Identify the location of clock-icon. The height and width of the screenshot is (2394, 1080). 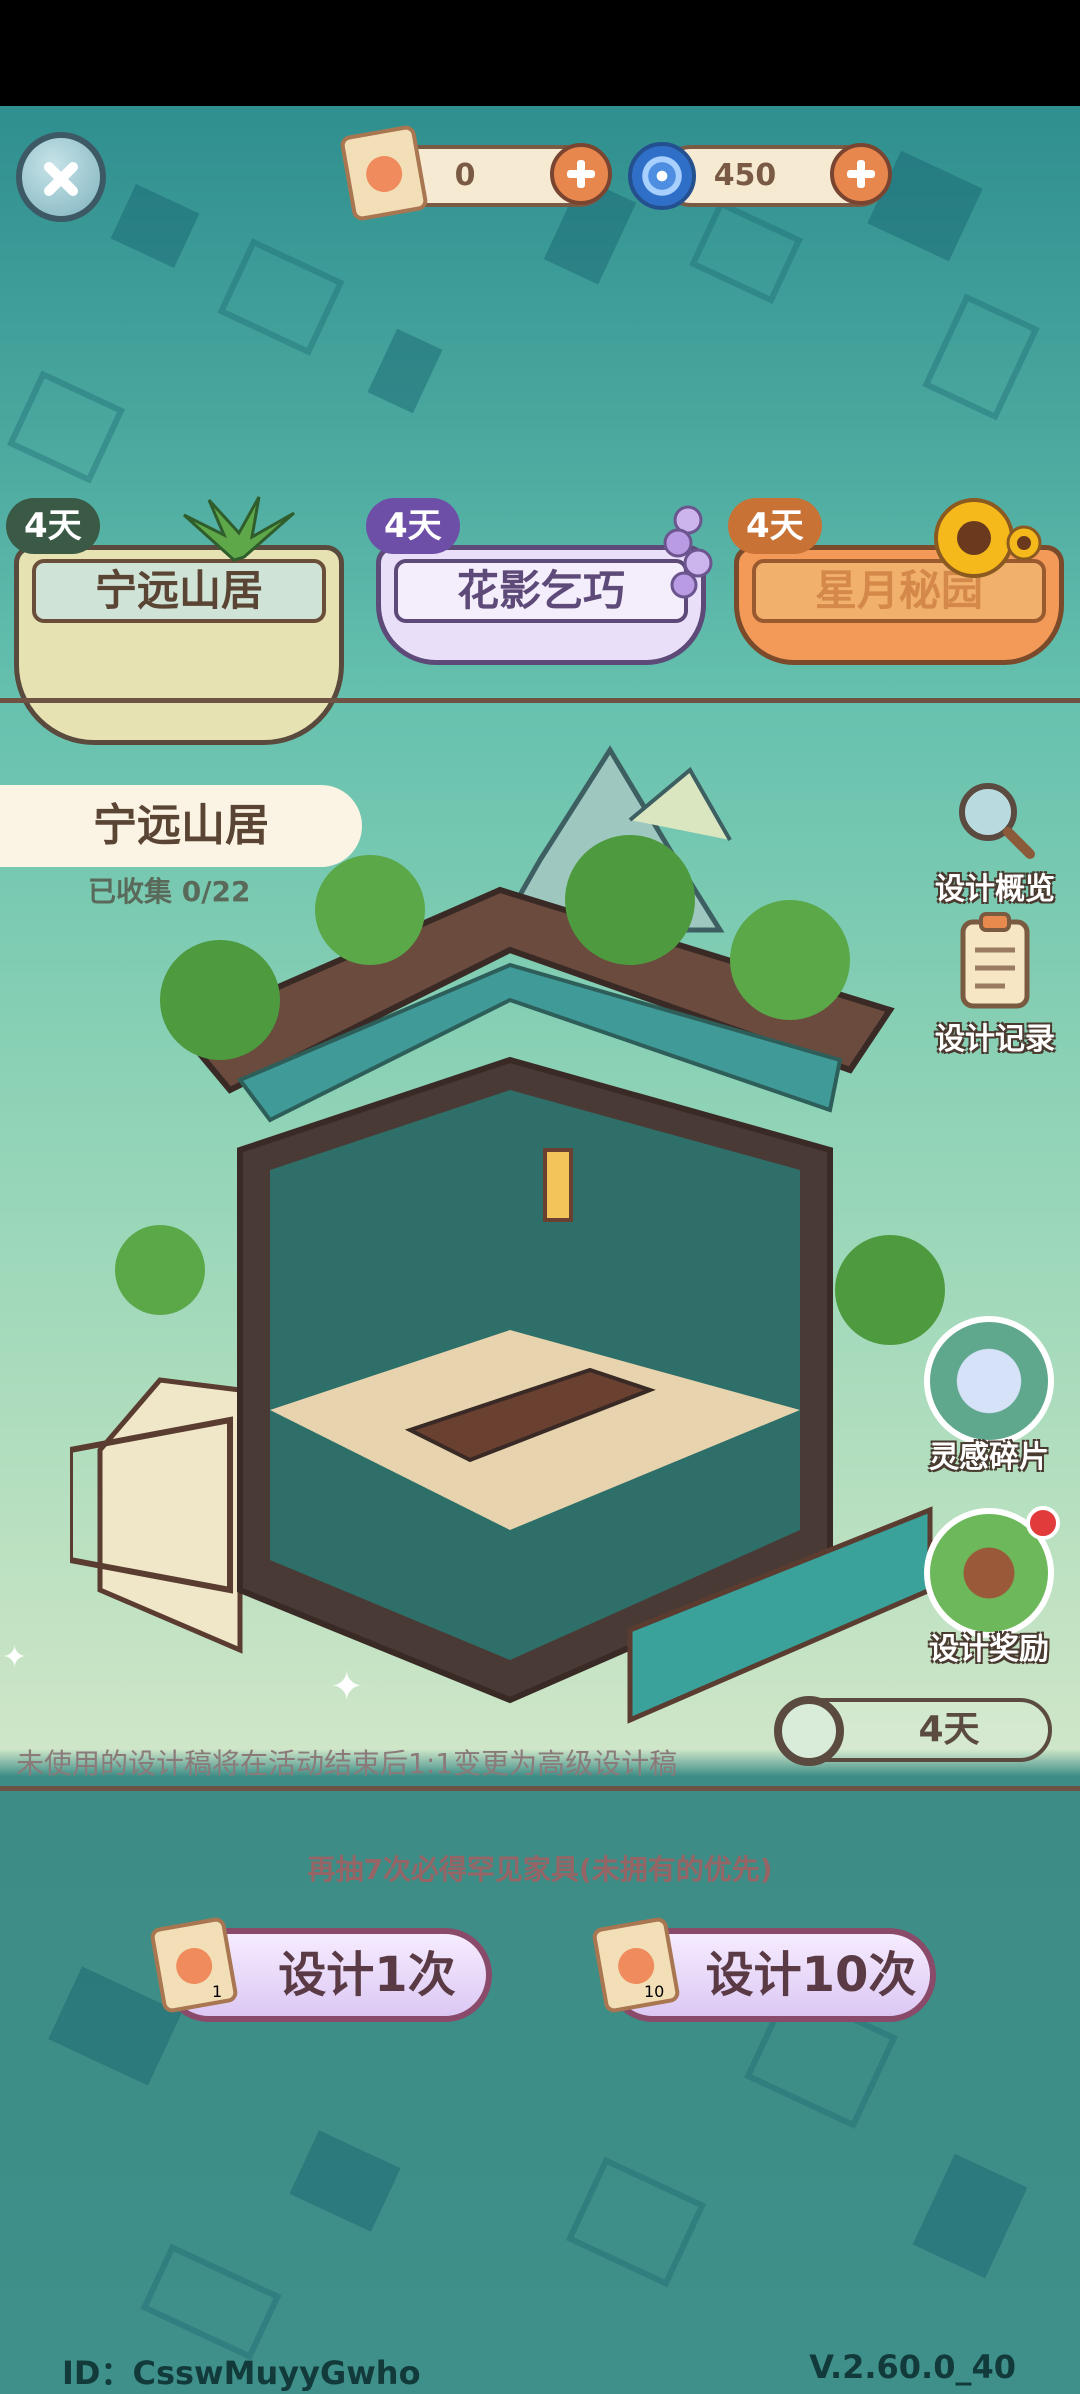
(809, 1731).